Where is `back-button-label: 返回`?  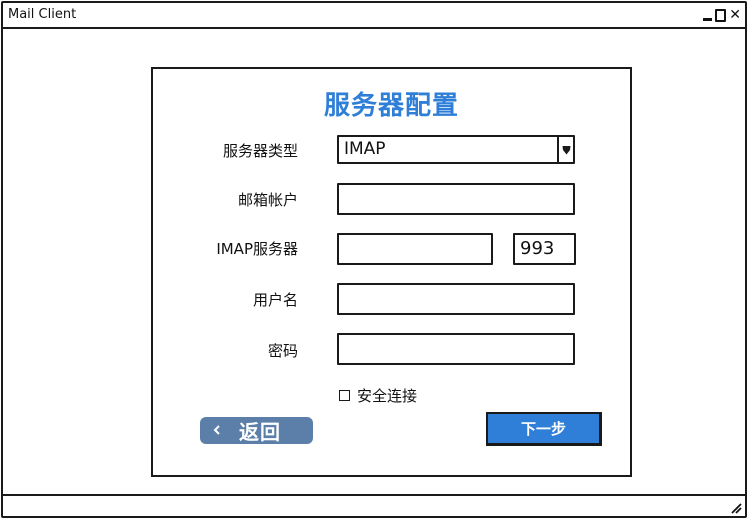
back-button-label: 返回 is located at coordinates (260, 432).